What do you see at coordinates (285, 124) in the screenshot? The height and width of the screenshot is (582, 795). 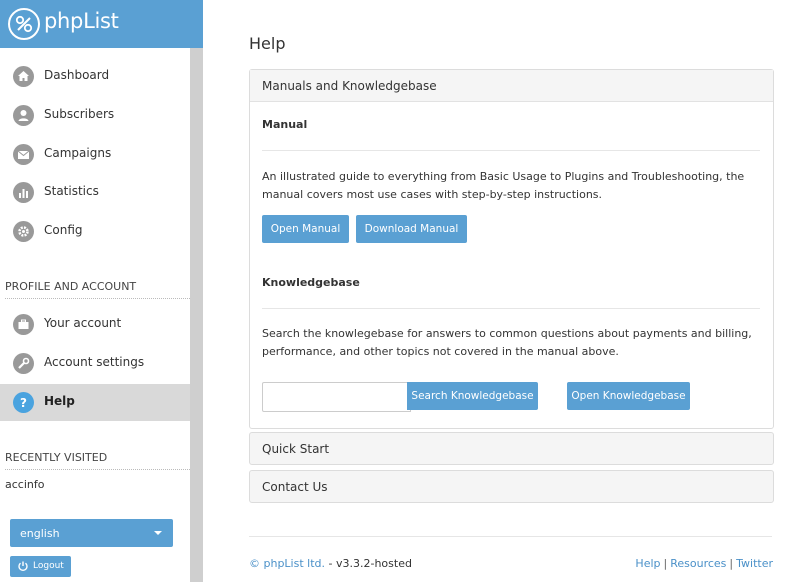 I see `manual-heading: Manual` at bounding box center [285, 124].